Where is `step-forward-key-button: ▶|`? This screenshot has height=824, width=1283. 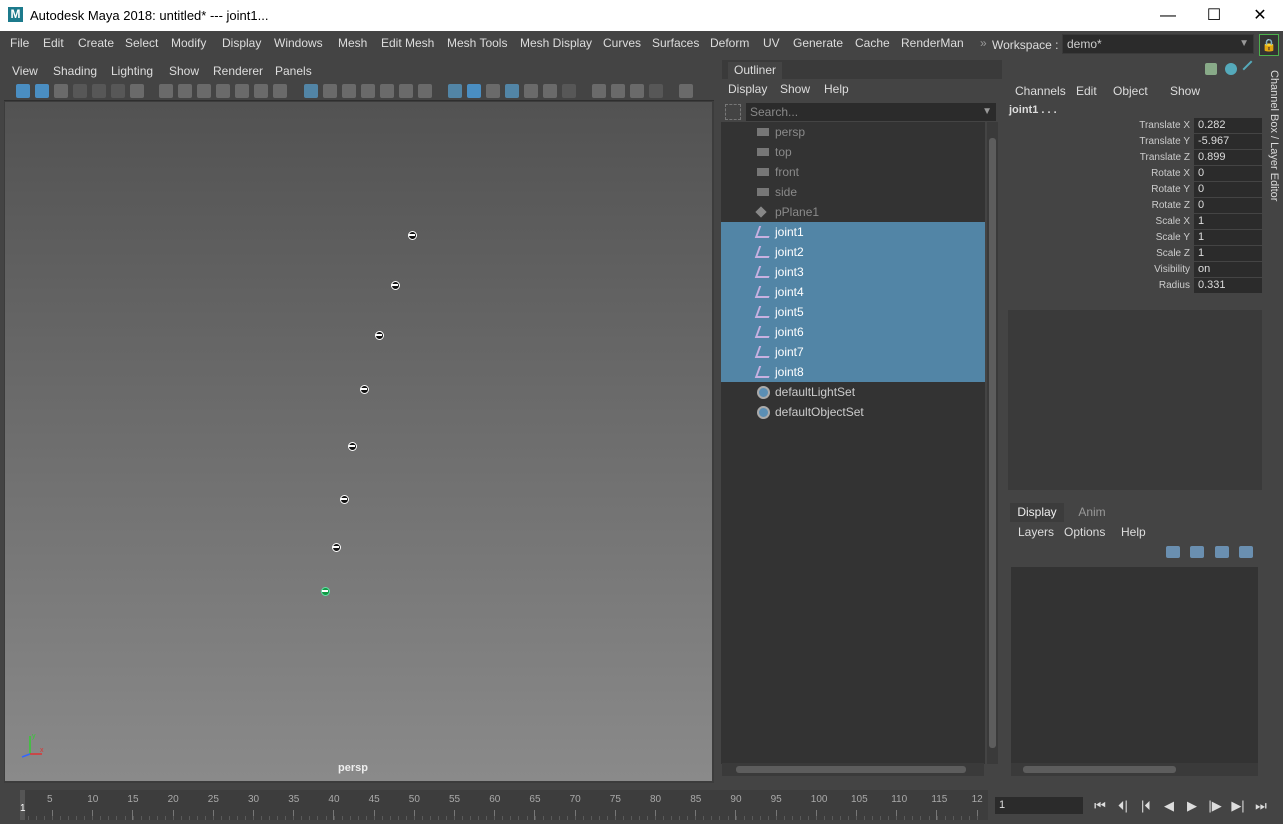 step-forward-key-button: ▶| is located at coordinates (1238, 806).